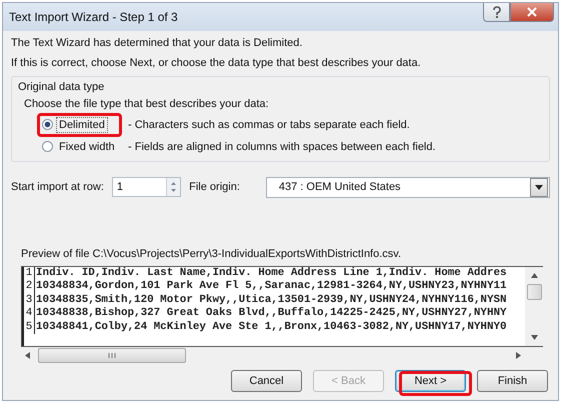 Image resolution: width=561 pixels, height=403 pixels. What do you see at coordinates (534, 306) in the screenshot?
I see `vertical-scrollbar` at bounding box center [534, 306].